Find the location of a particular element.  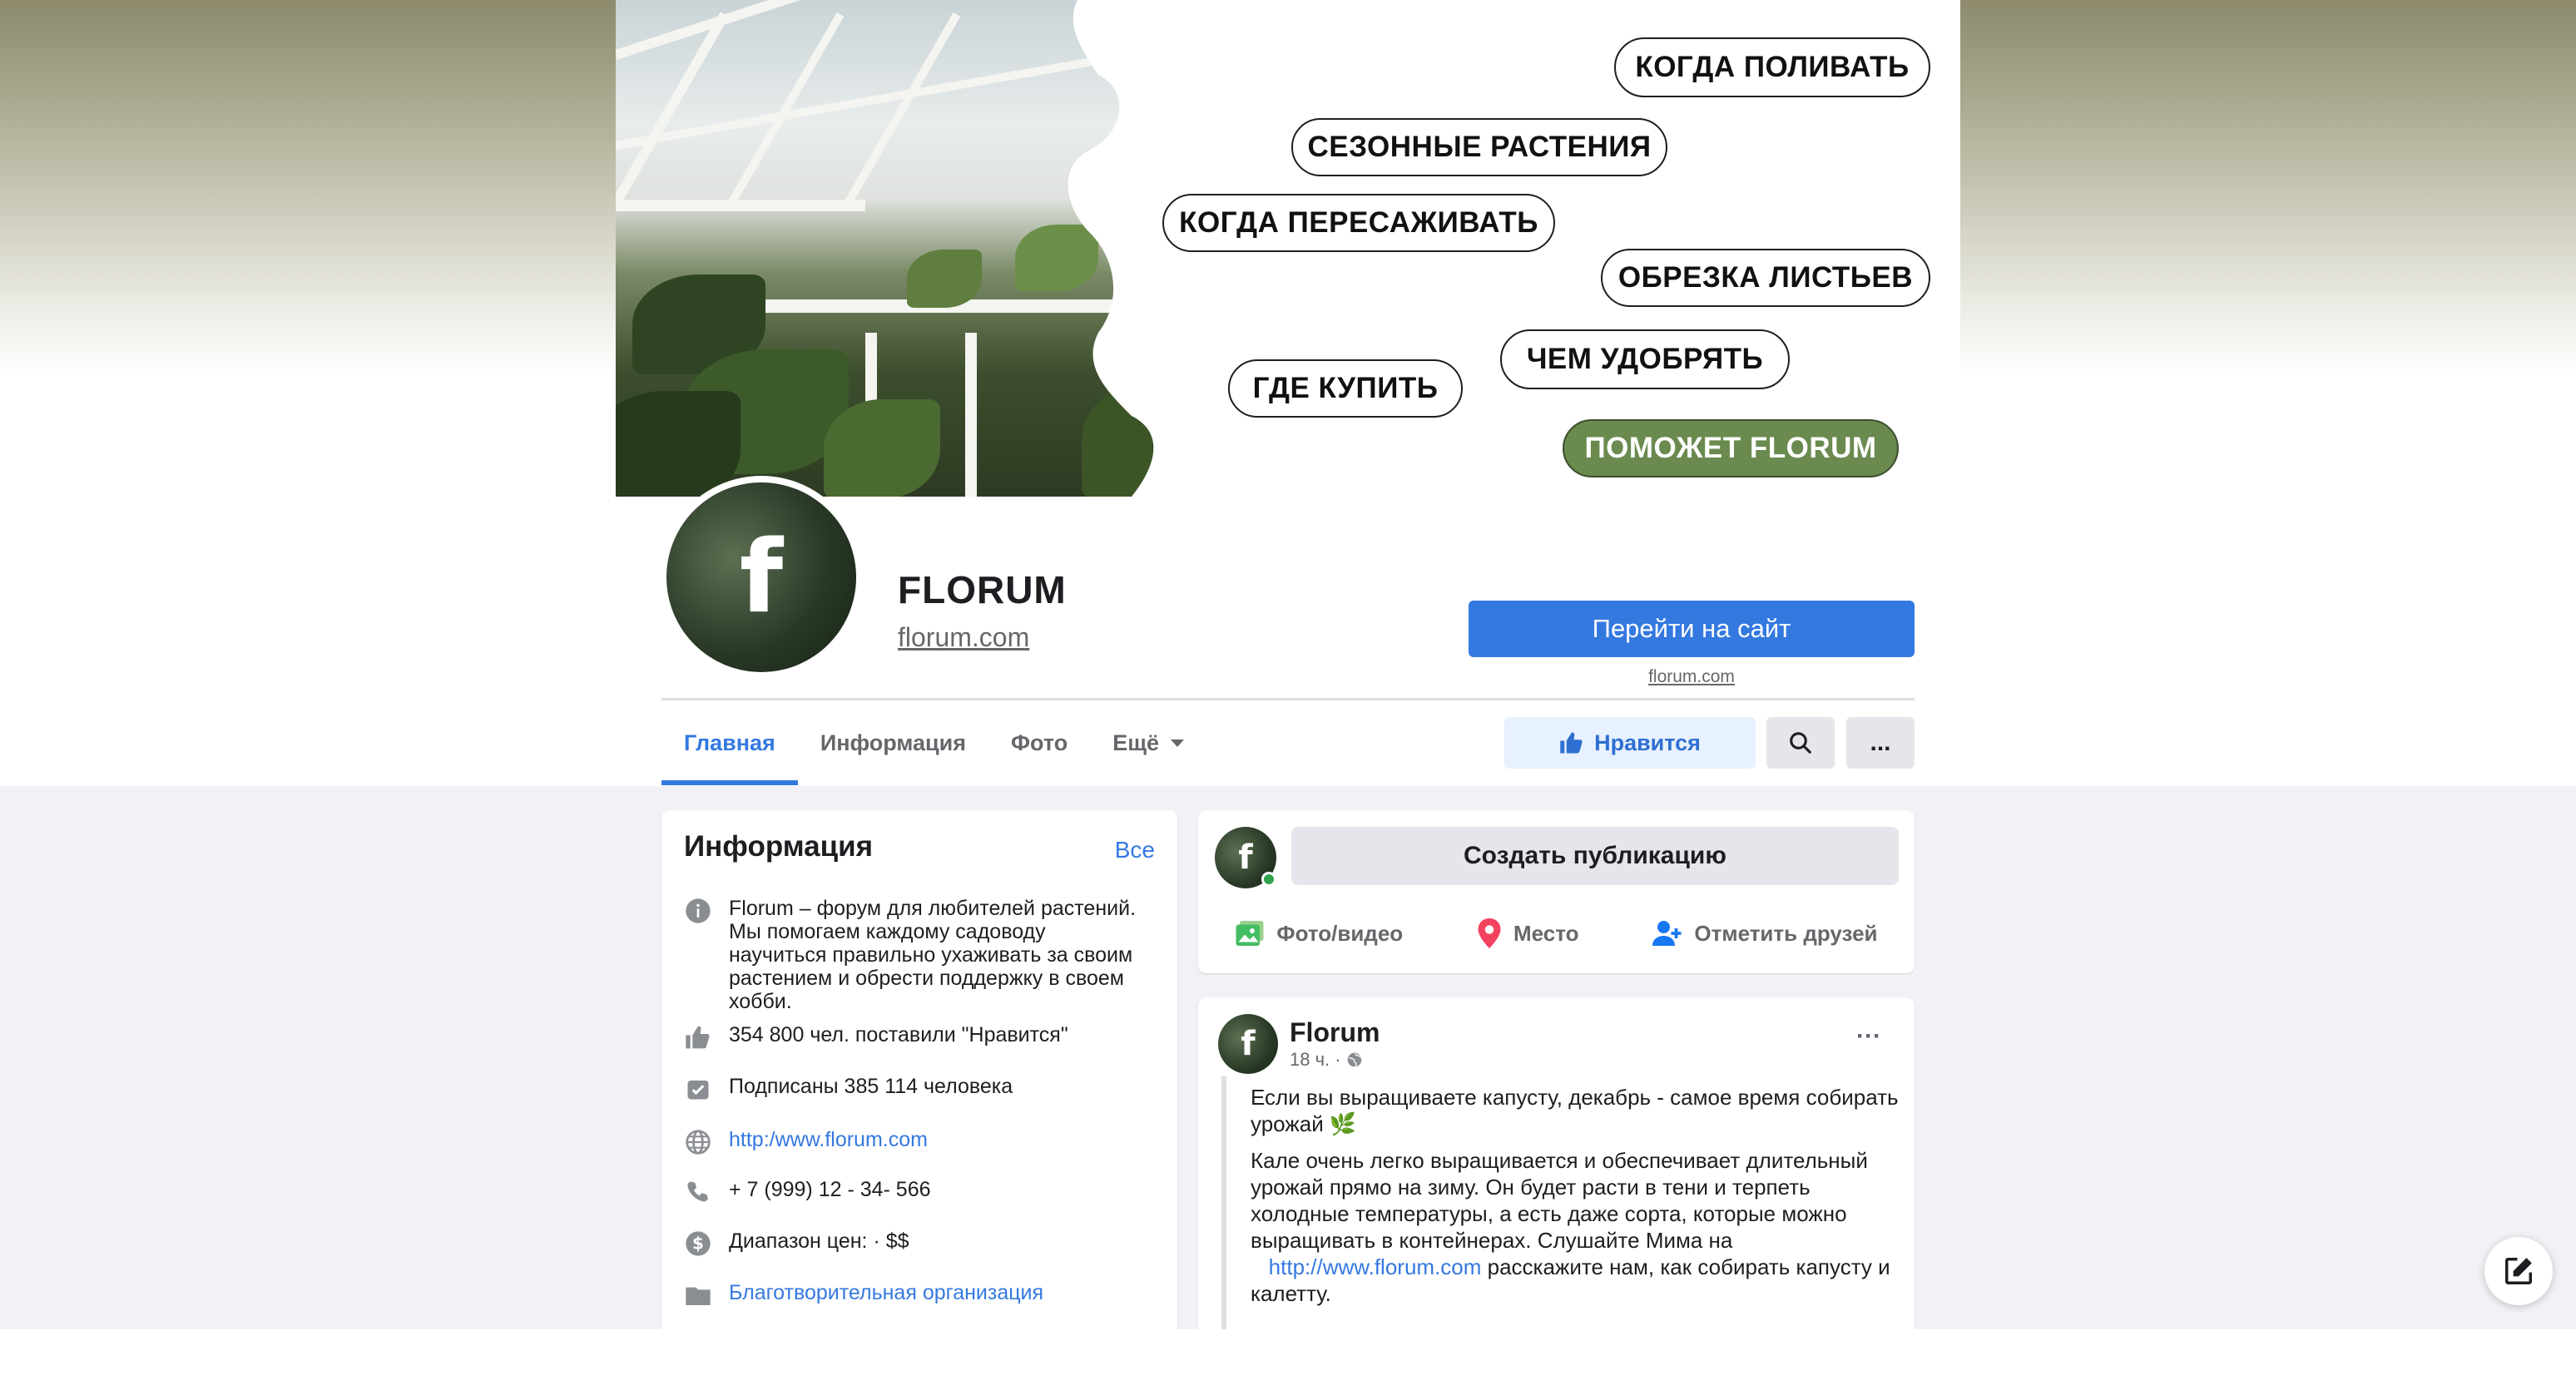

tag-friends-icon is located at coordinates (1667, 933).